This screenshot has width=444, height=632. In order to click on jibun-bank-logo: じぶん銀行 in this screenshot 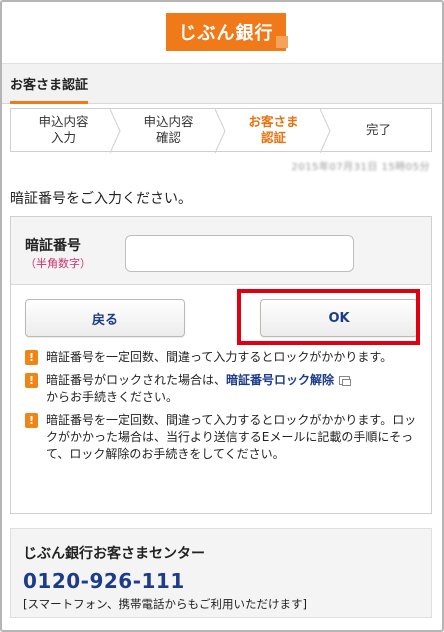, I will do `click(227, 32)`.